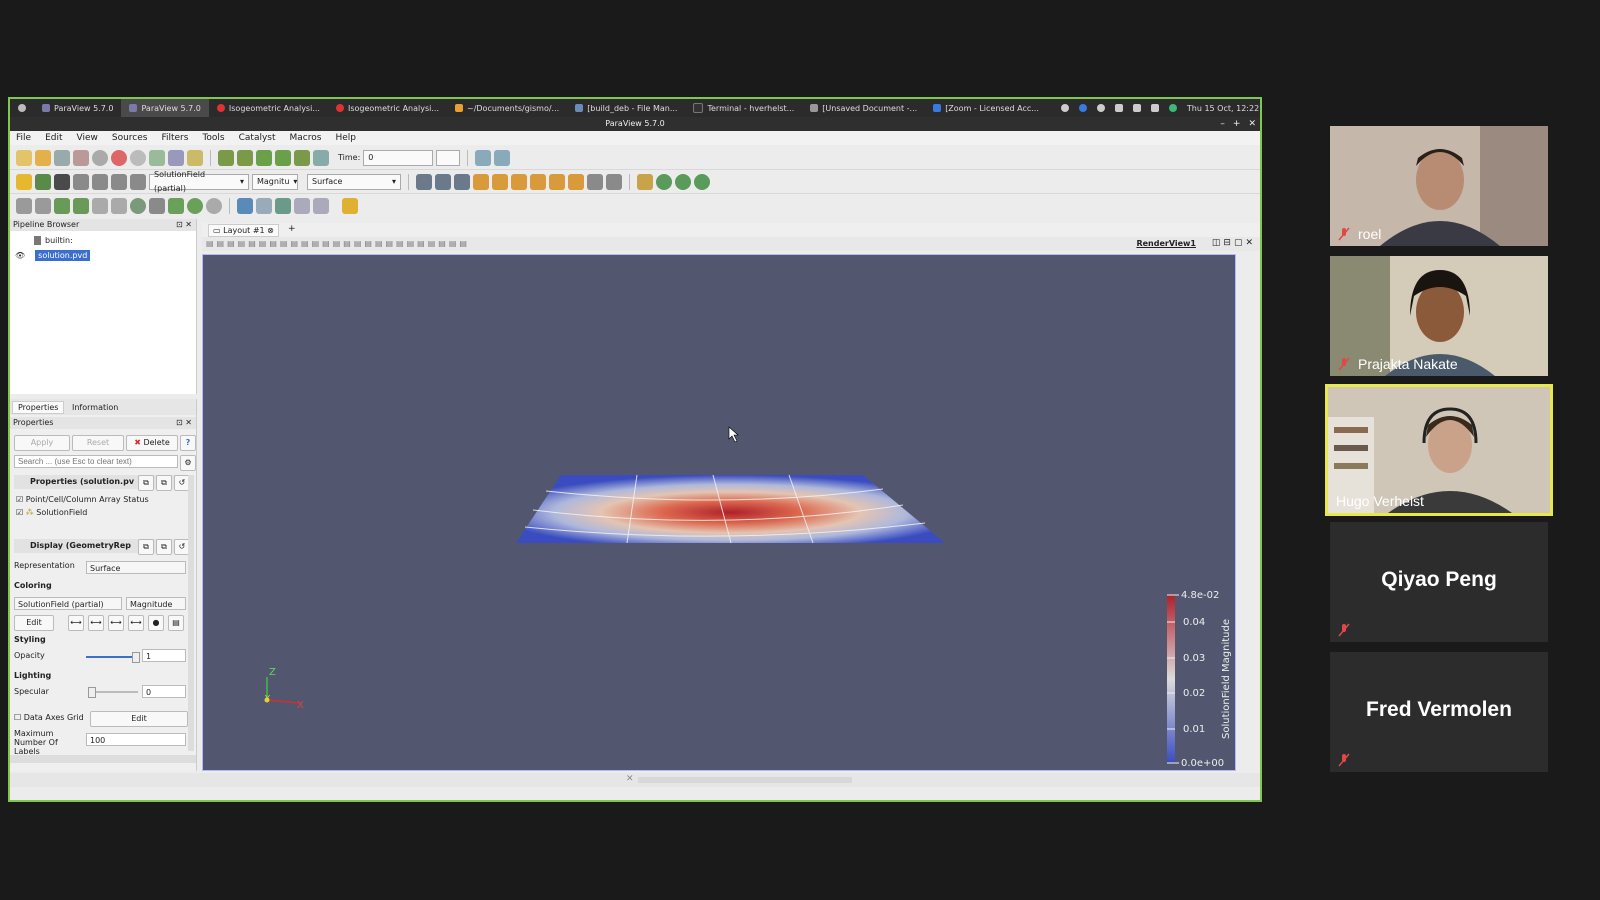 The image size is (1600, 900). What do you see at coordinates (702, 181) in the screenshot?
I see `select-block-icon` at bounding box center [702, 181].